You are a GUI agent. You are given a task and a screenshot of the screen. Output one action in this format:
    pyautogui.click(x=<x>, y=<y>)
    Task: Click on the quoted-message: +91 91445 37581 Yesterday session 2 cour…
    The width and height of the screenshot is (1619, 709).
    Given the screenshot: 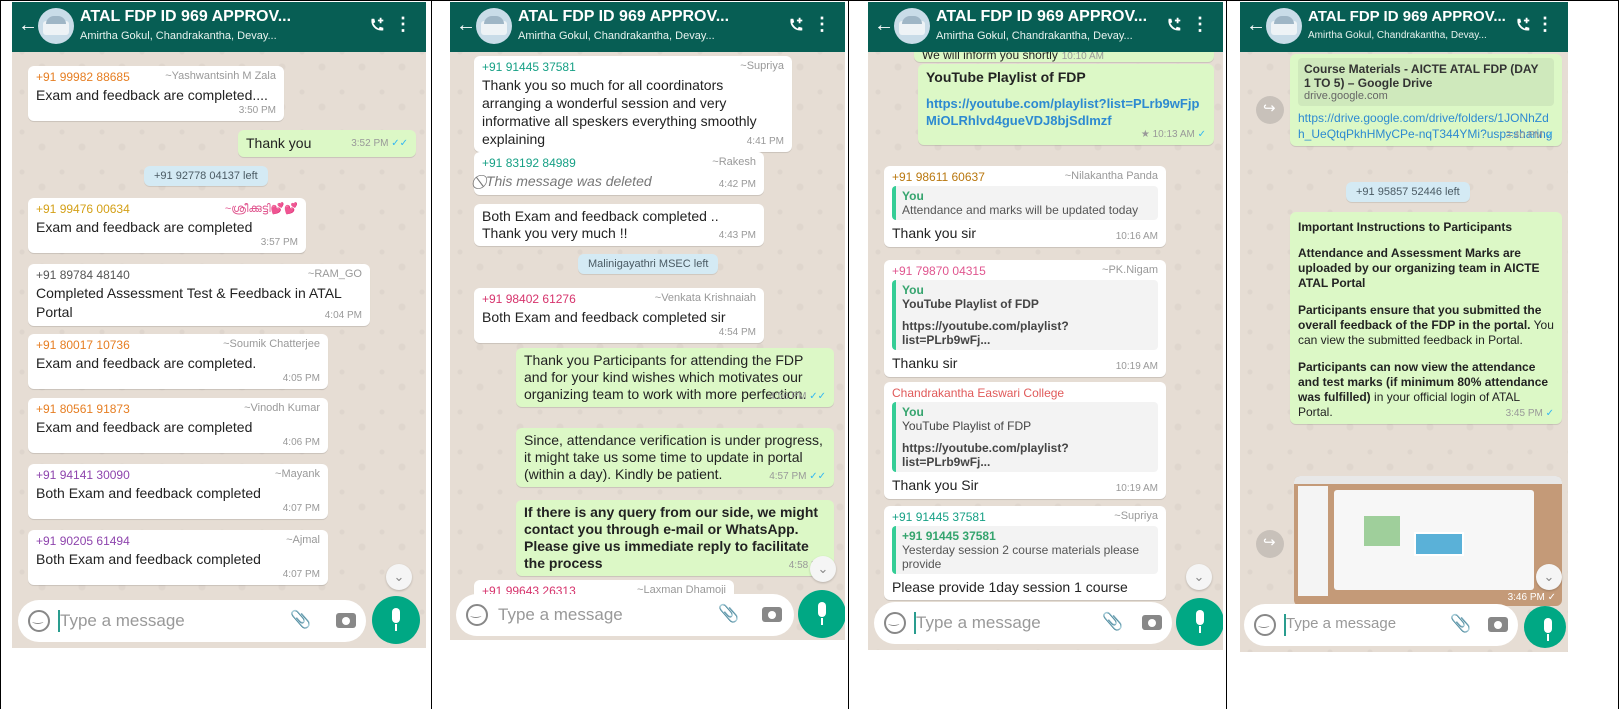 What is the action you would take?
    pyautogui.click(x=1025, y=550)
    